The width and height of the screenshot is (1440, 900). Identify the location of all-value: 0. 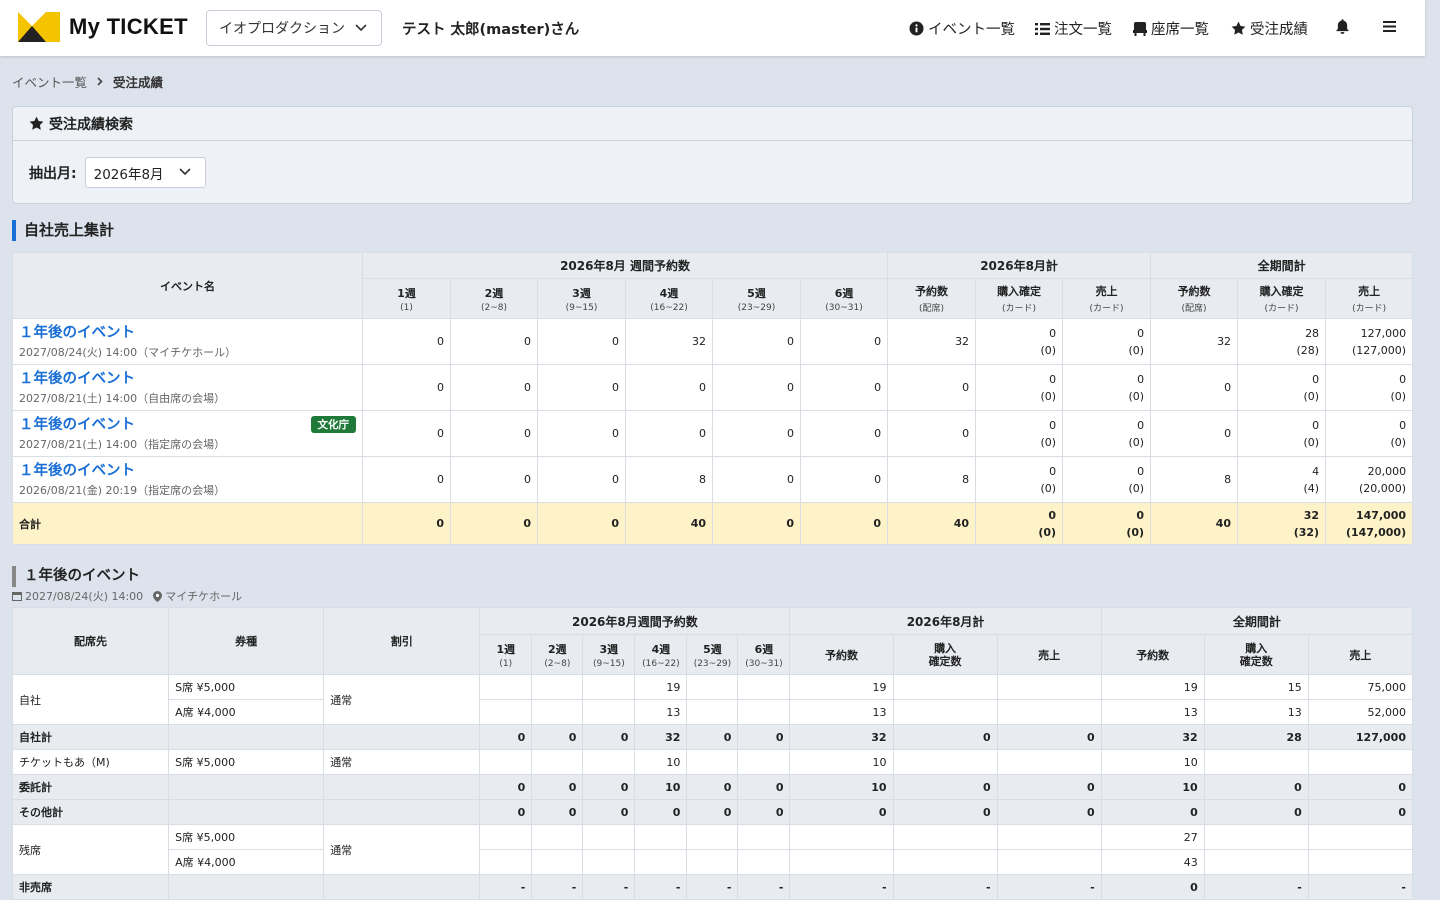
(1152, 812).